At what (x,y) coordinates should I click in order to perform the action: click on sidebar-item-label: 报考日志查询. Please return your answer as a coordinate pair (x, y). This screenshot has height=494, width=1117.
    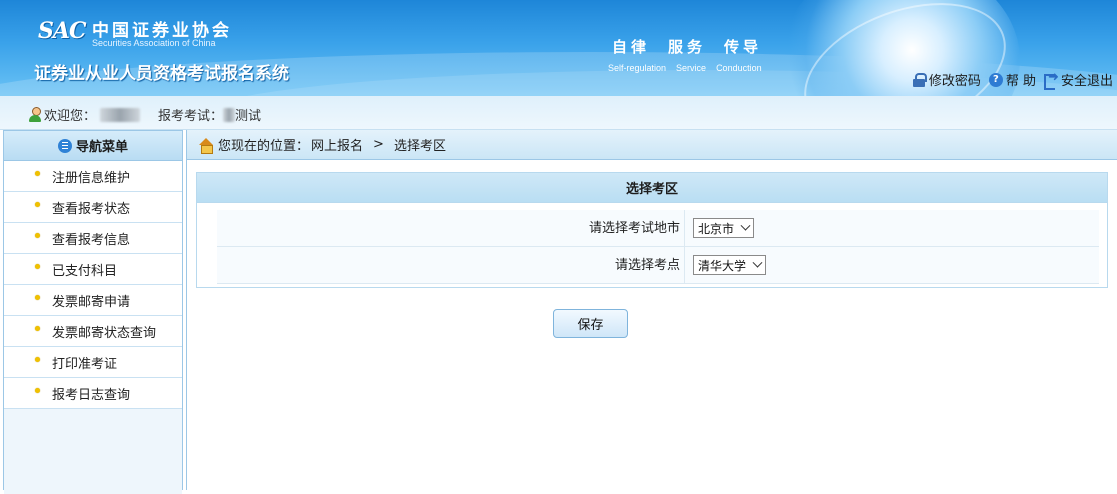
    Looking at the image, I should click on (91, 395).